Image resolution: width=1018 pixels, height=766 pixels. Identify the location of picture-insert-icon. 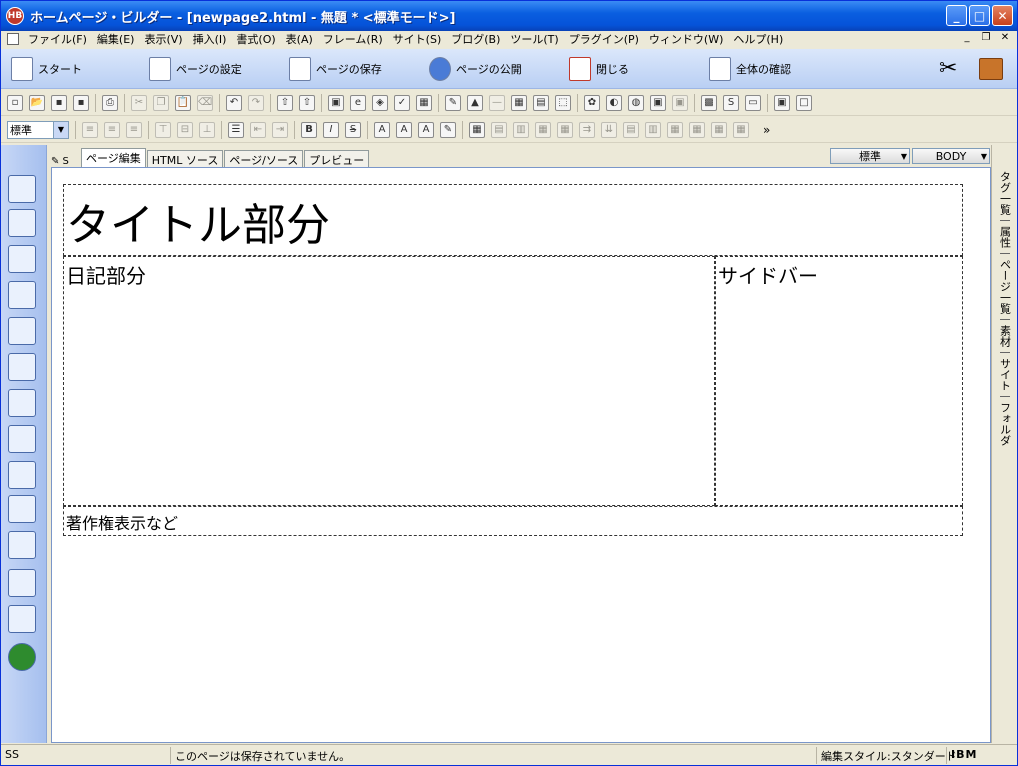
(22, 367).